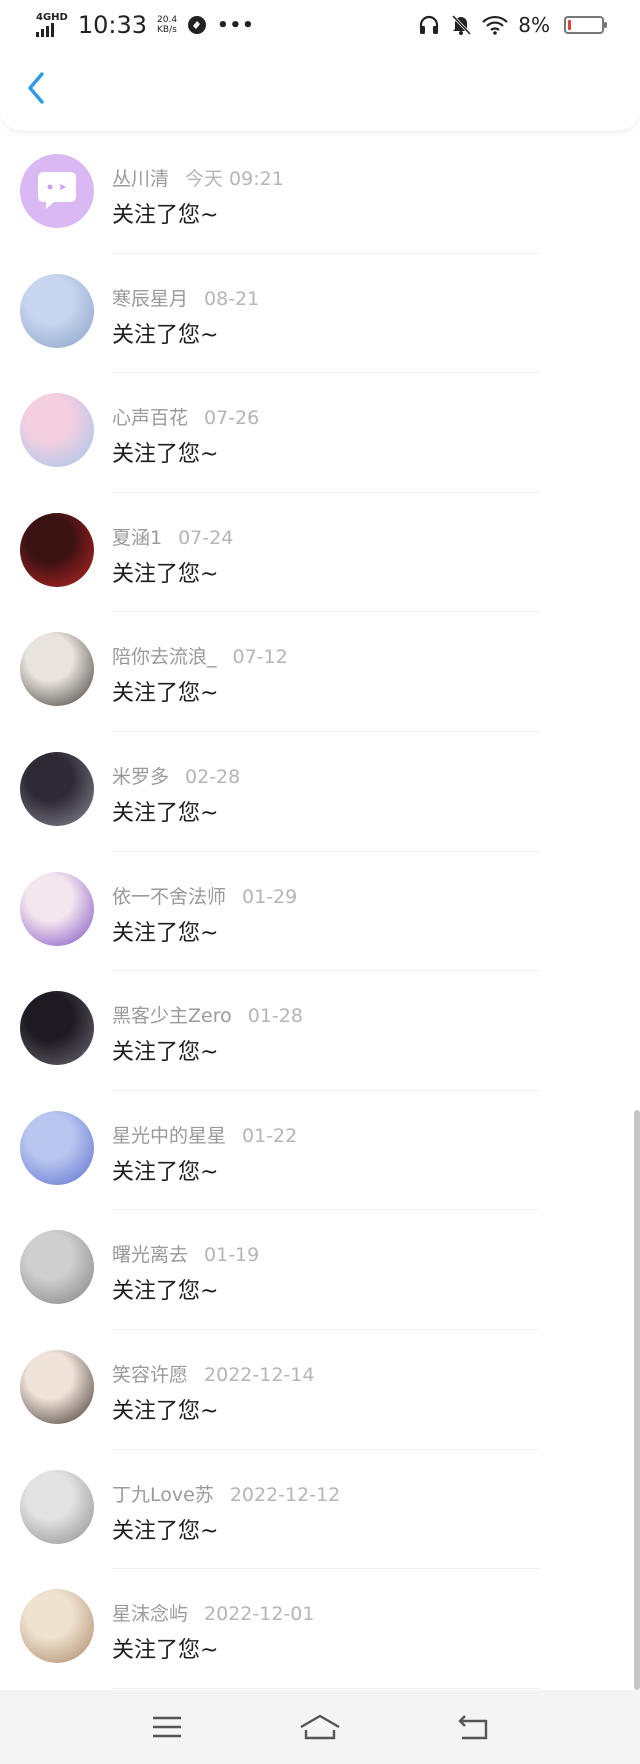 The height and width of the screenshot is (1764, 640). I want to click on list-item: 陪你去流浪_ 07-12 关注了您~, so click(320, 672).